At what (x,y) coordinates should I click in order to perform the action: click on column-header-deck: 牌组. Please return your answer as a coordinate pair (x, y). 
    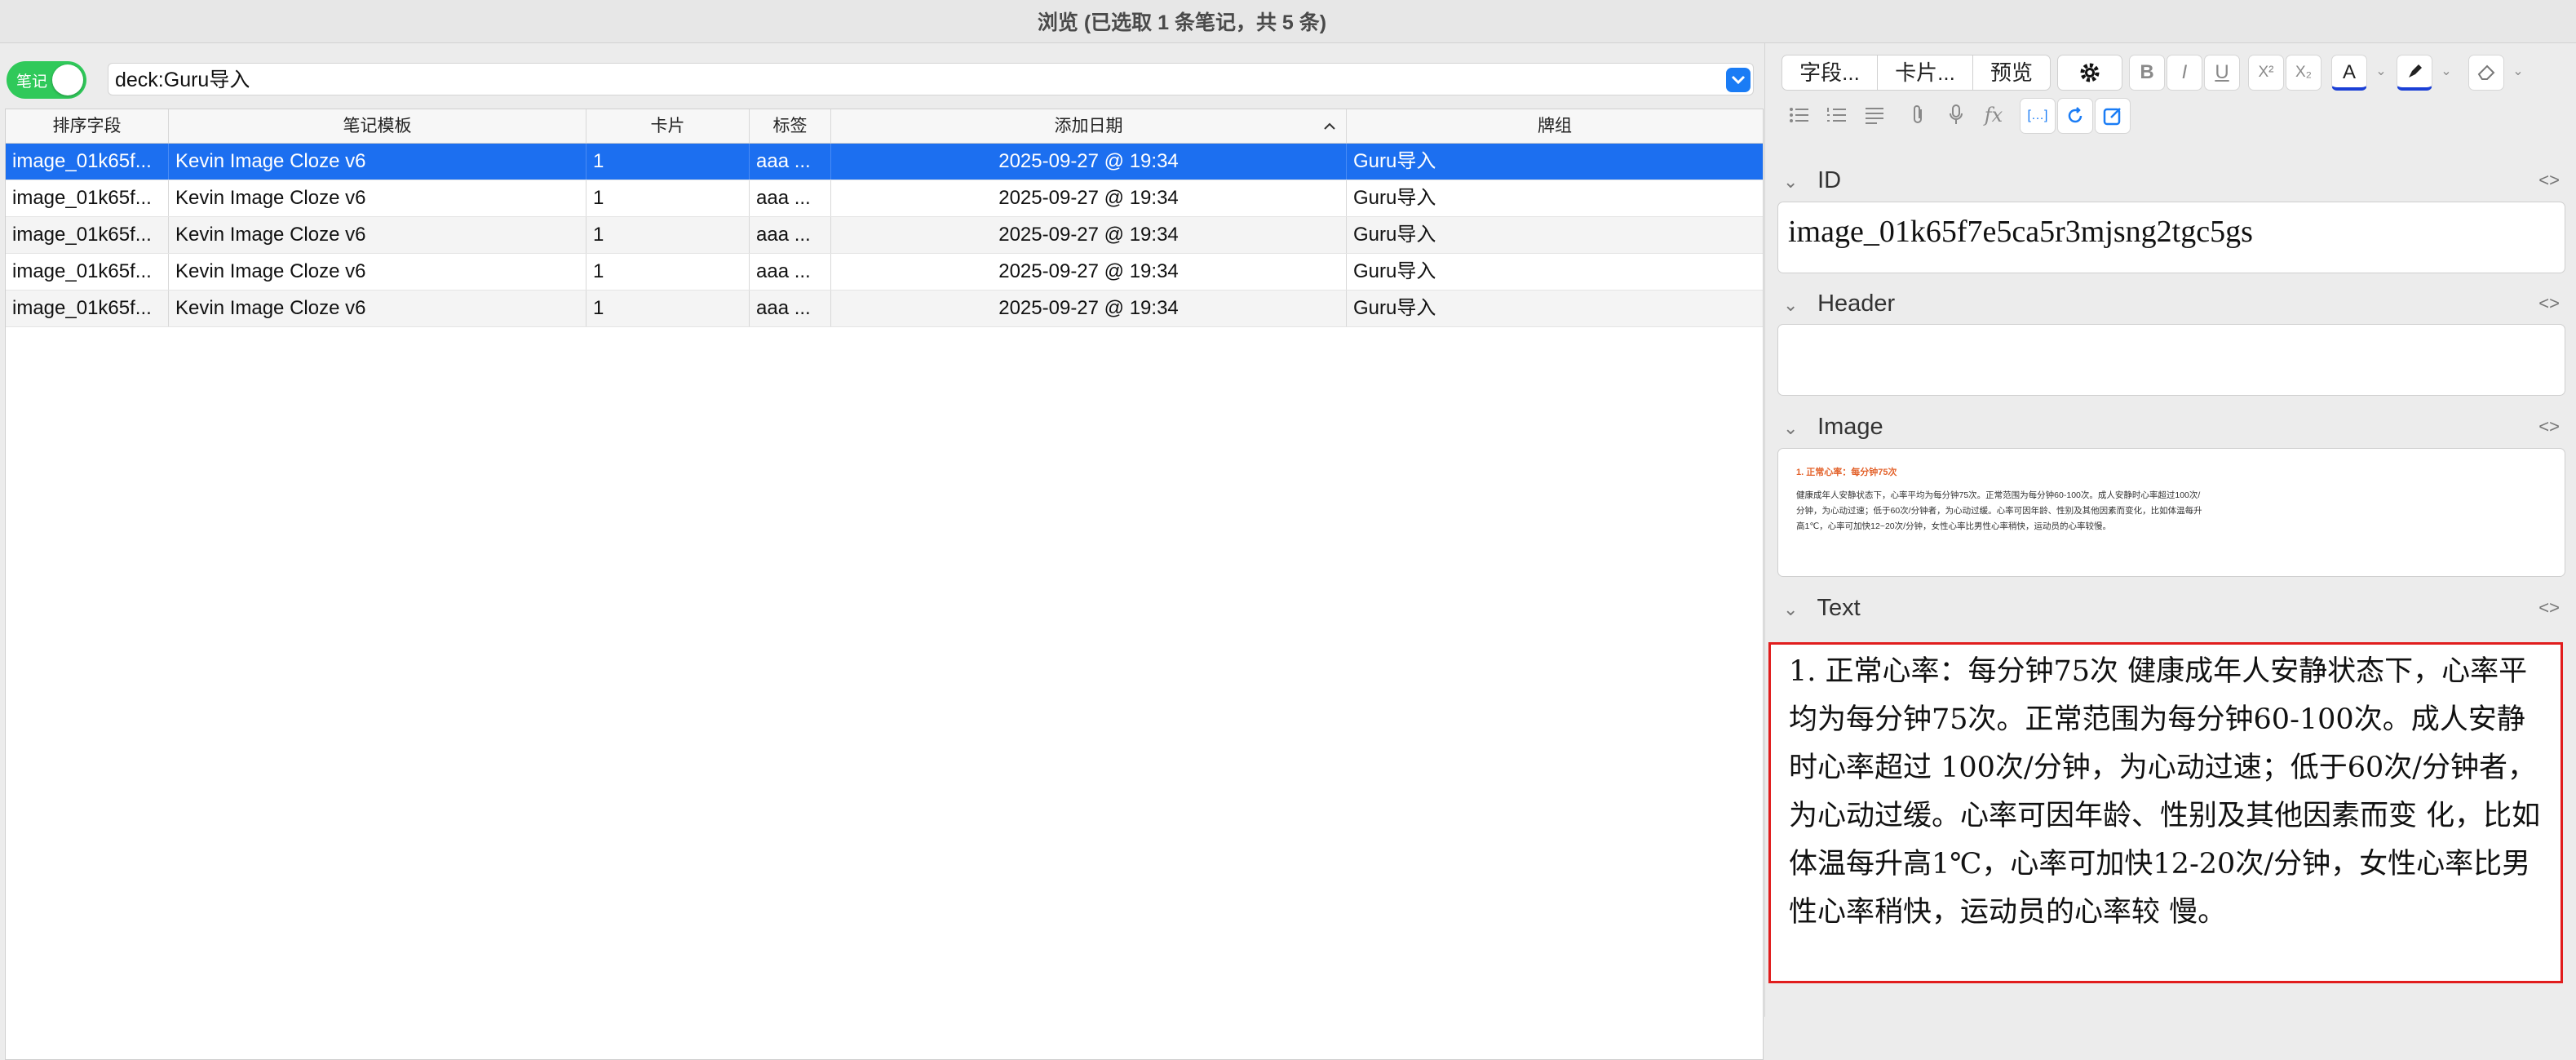
    Looking at the image, I should click on (1555, 126).